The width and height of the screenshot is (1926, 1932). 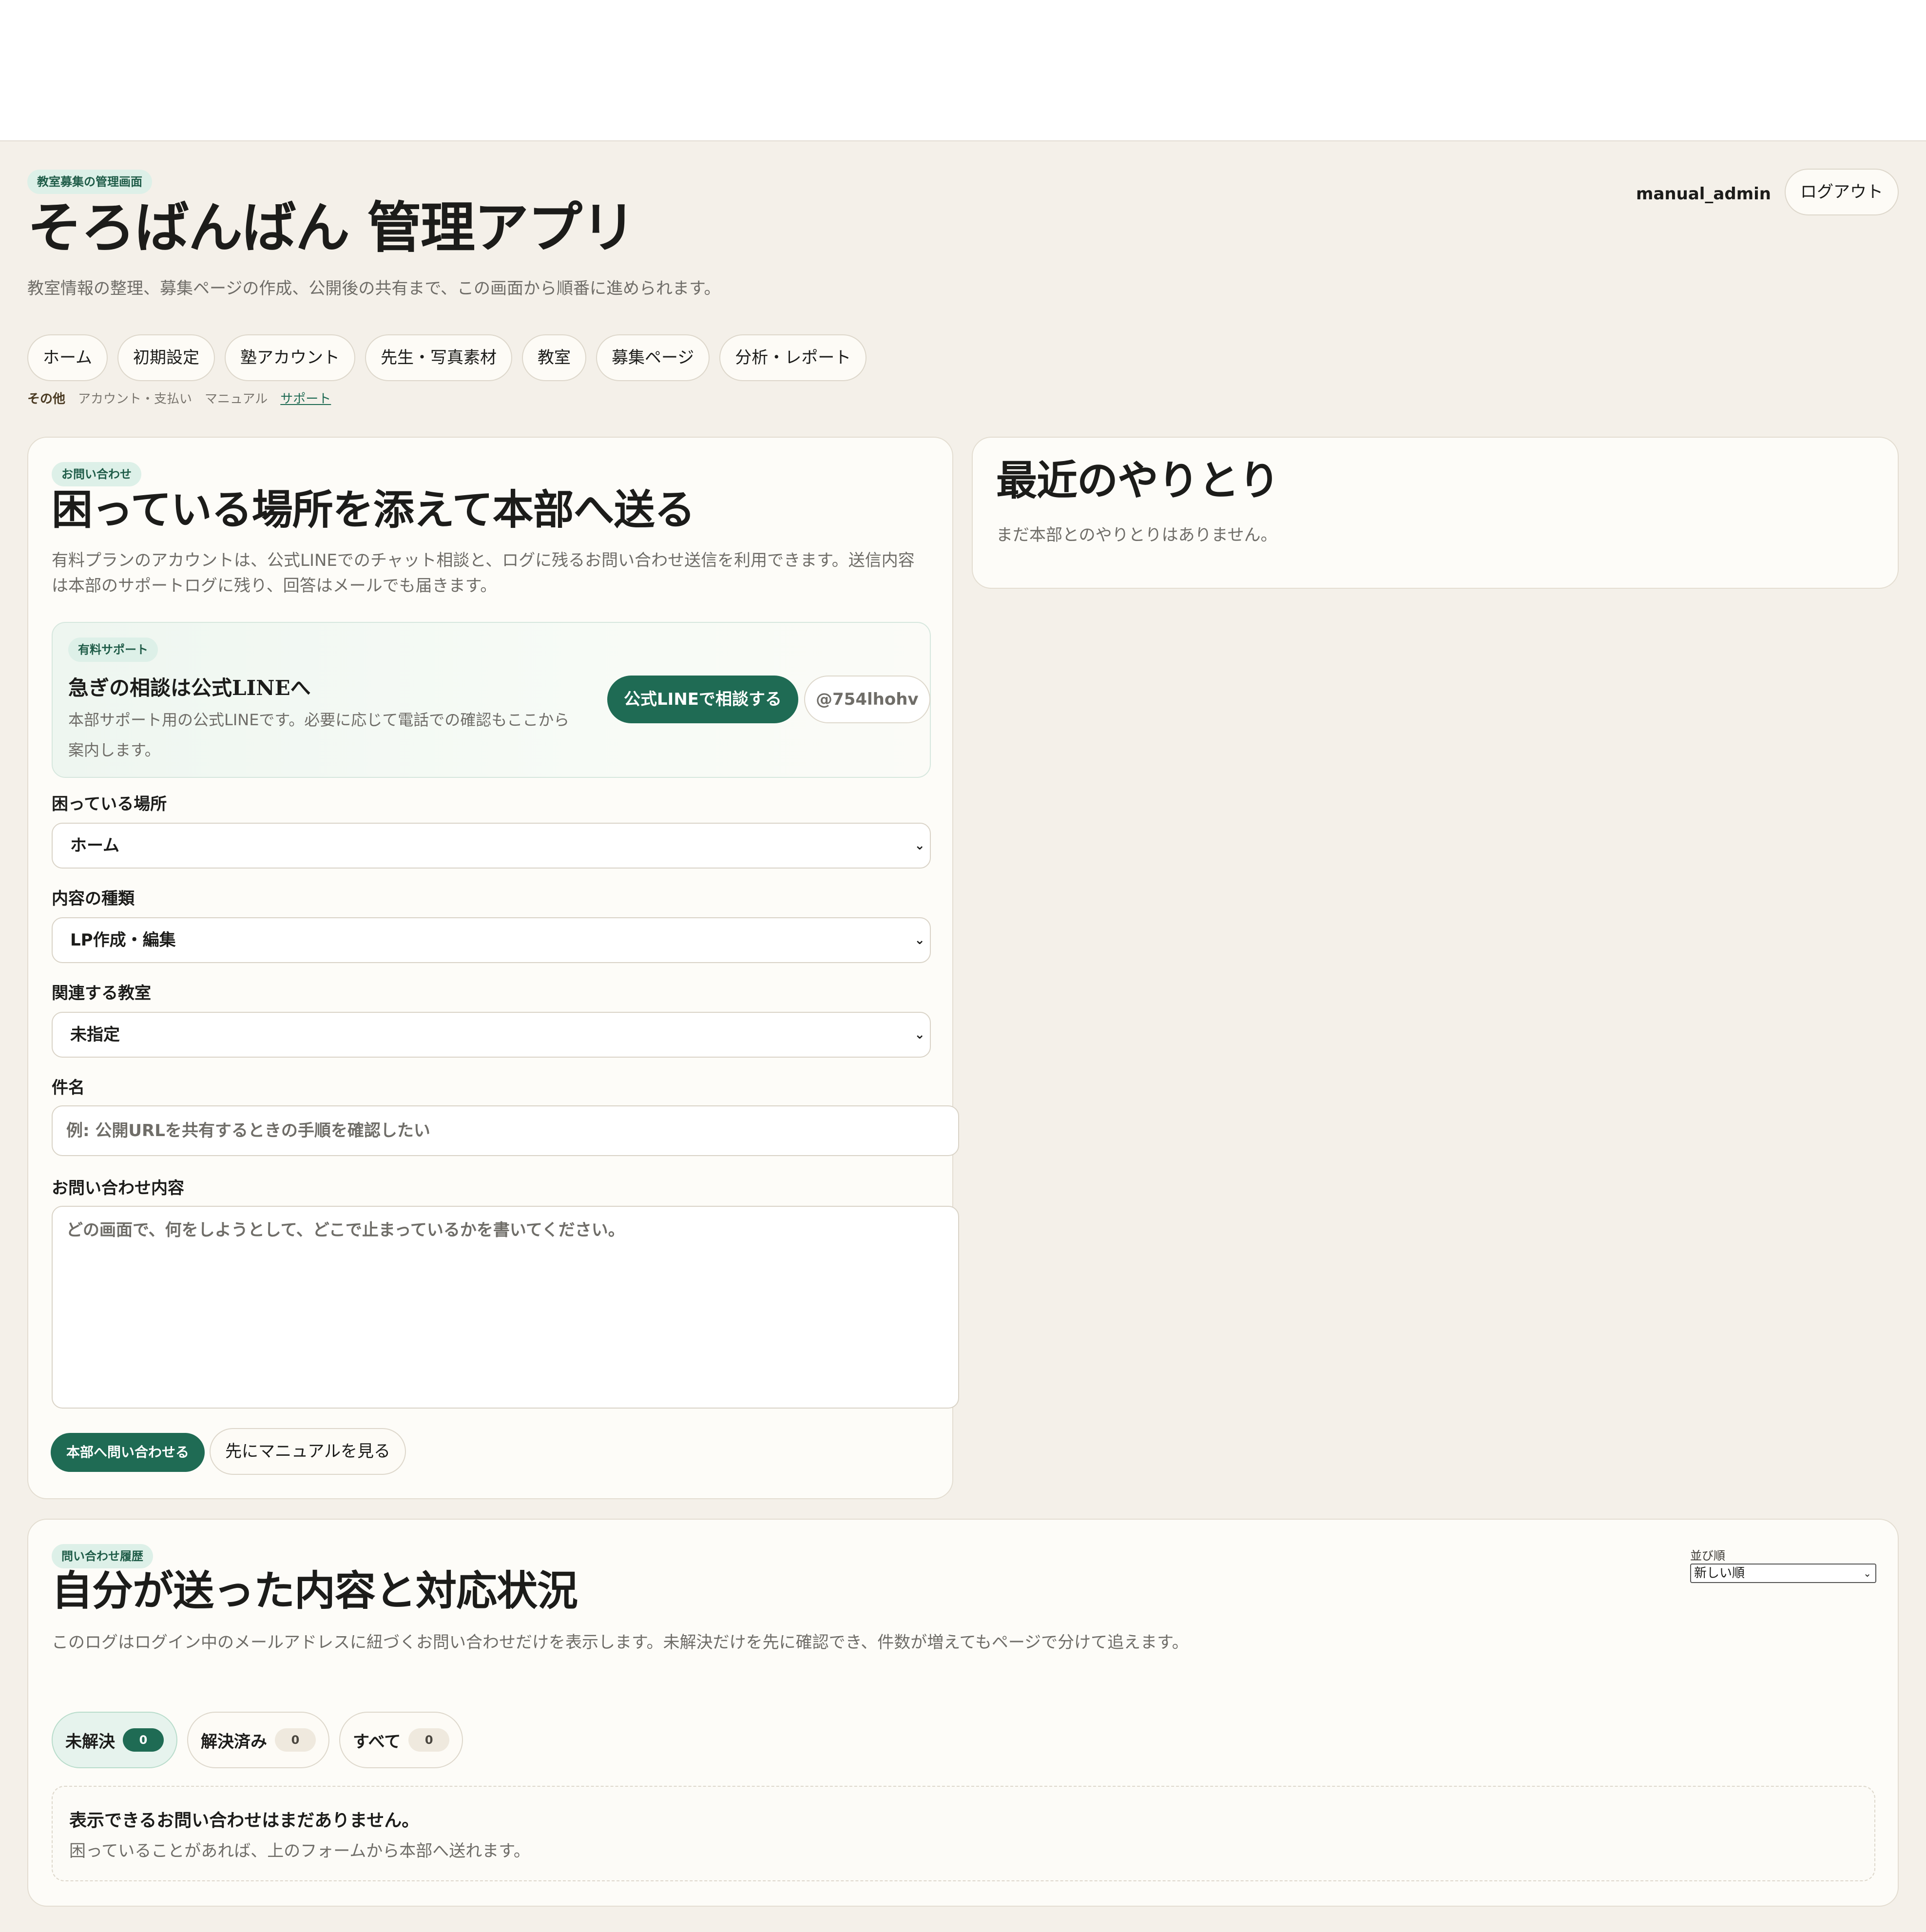 What do you see at coordinates (113, 650) in the screenshot?
I see `line-chip: 有料サポート` at bounding box center [113, 650].